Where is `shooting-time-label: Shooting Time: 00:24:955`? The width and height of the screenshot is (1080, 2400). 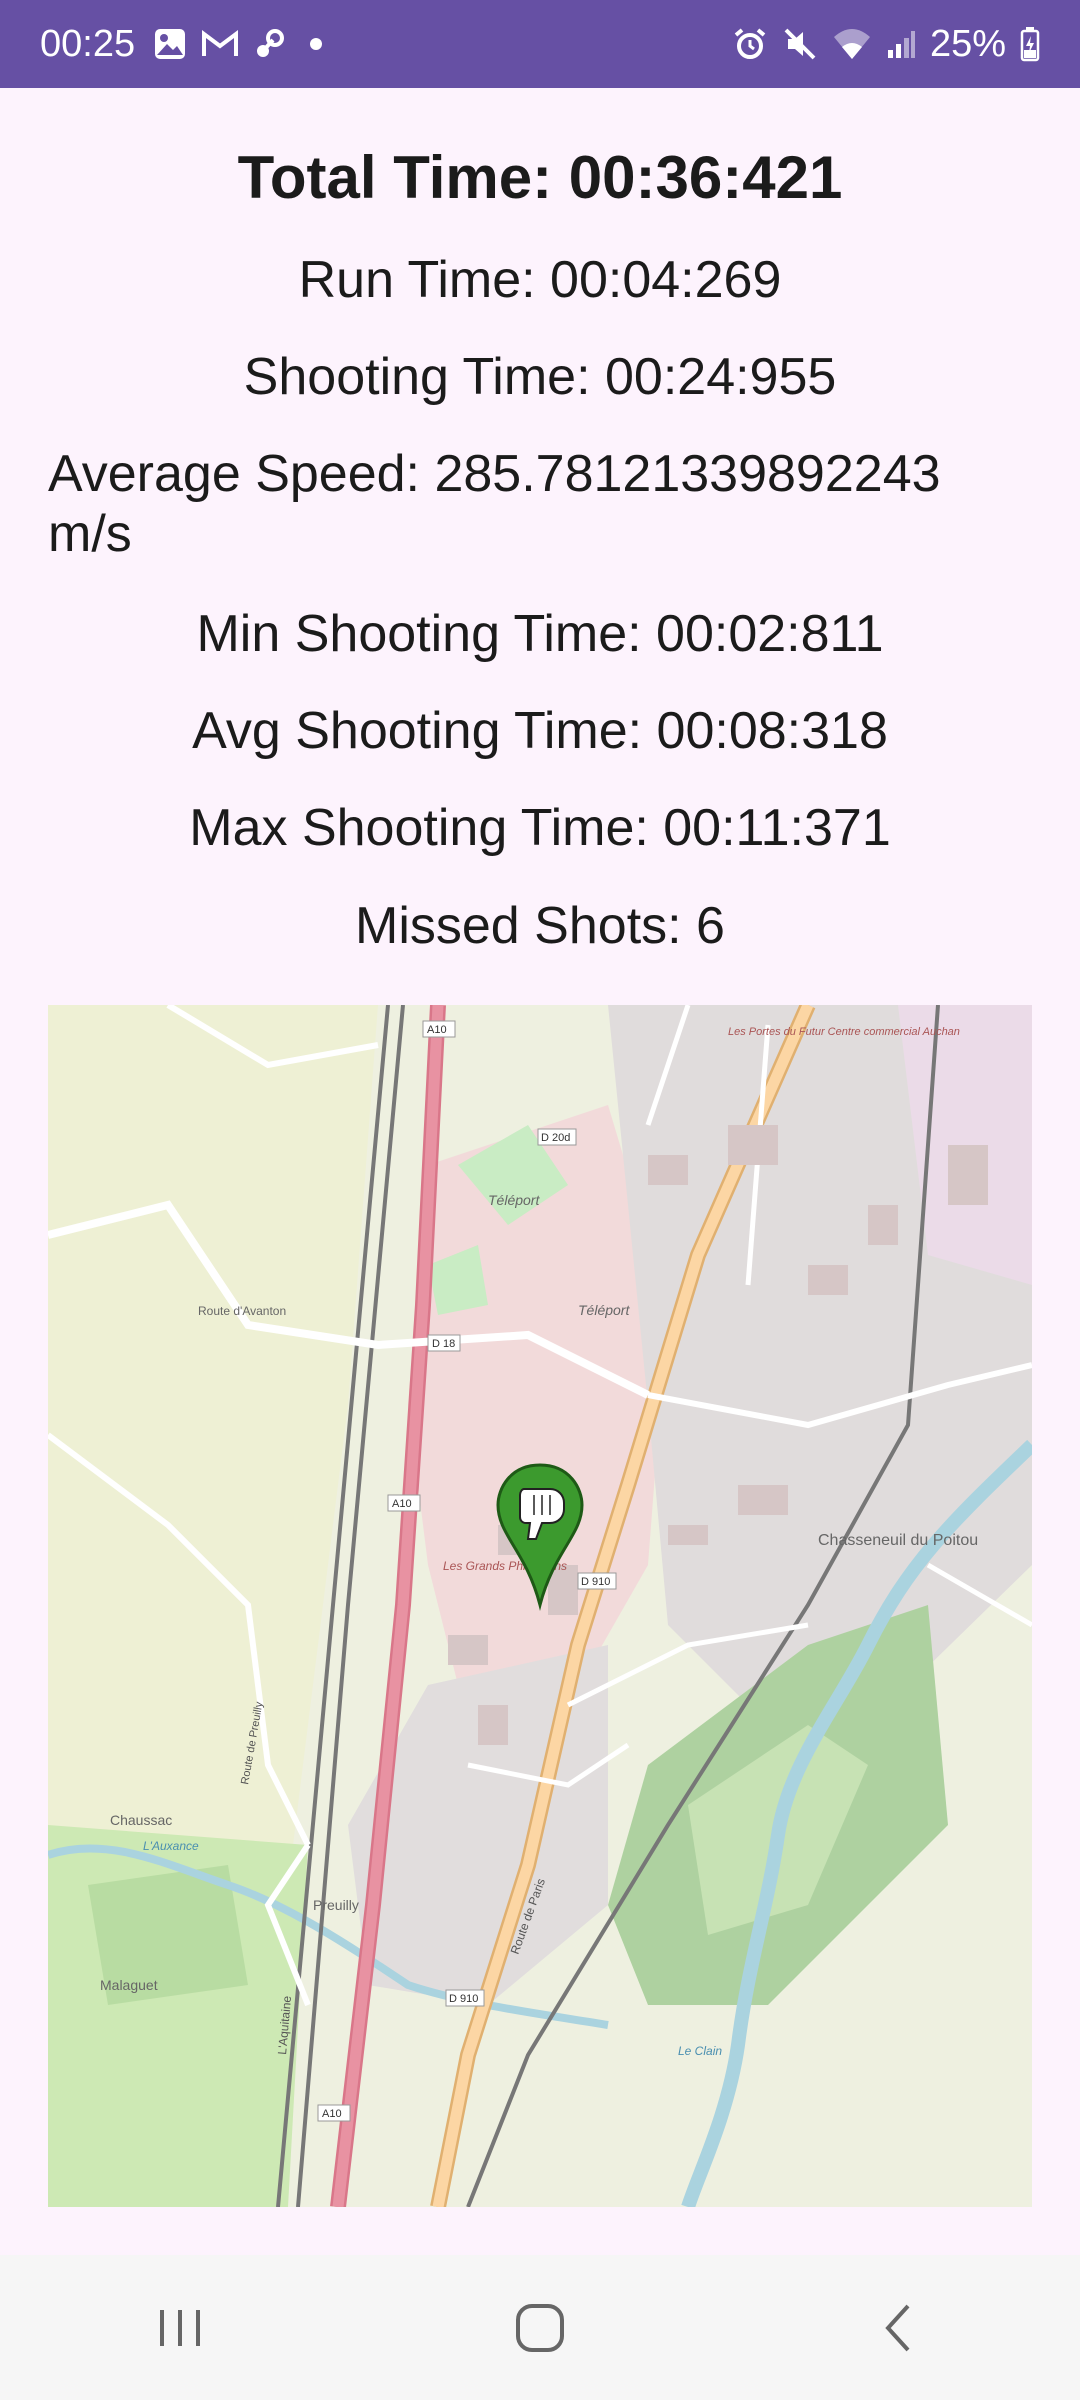
shooting-time-label: Shooting Time: 00:24:955 is located at coordinates (540, 377).